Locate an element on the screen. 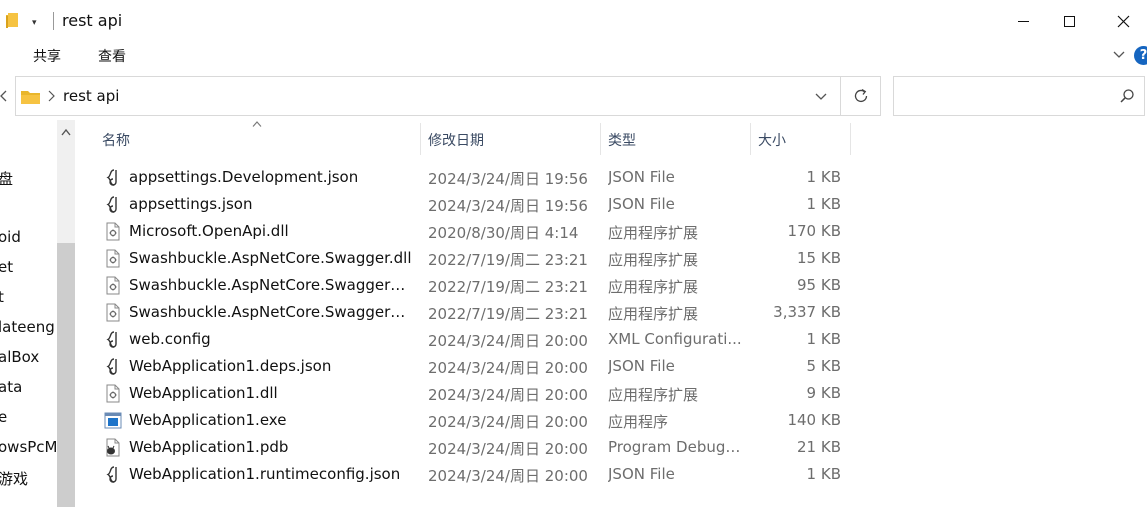 Image resolution: width=1147 pixels, height=507 pixels. address-bar: rest api is located at coordinates (428, 96).